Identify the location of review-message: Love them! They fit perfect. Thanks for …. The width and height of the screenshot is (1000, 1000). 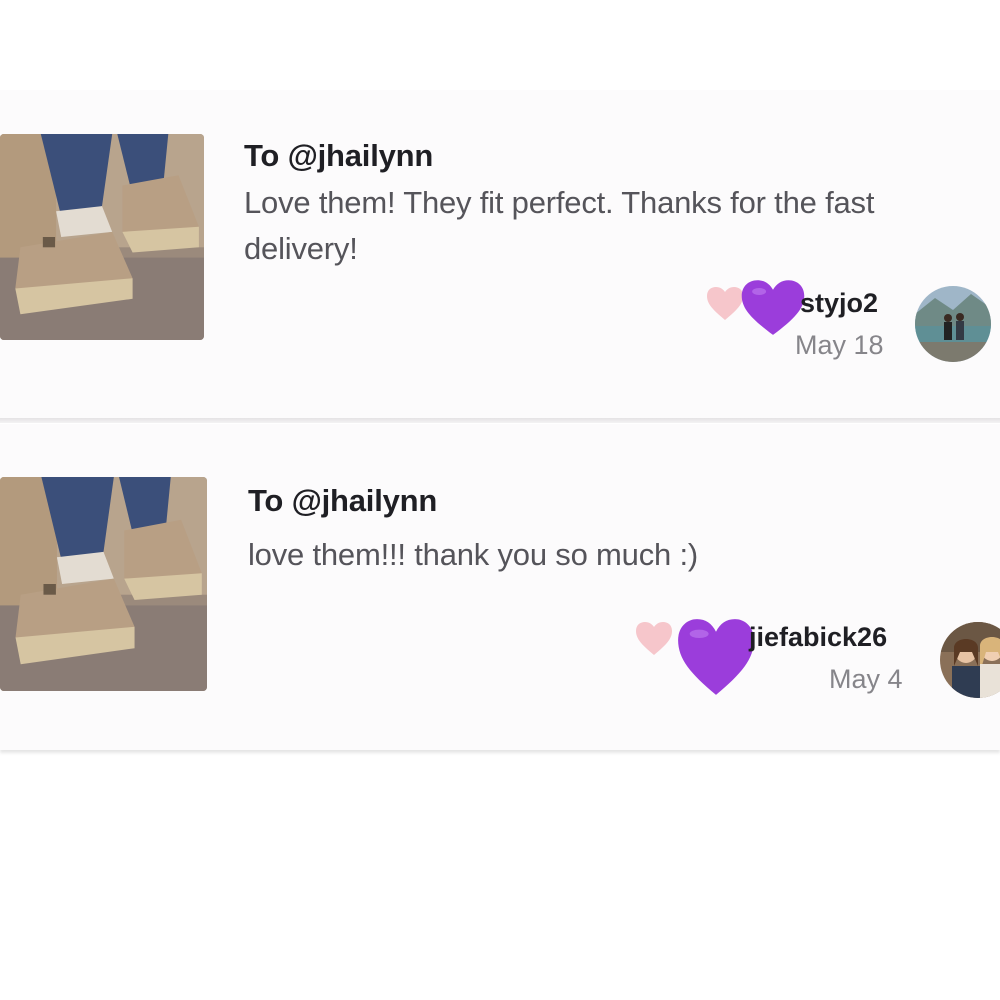
(559, 225).